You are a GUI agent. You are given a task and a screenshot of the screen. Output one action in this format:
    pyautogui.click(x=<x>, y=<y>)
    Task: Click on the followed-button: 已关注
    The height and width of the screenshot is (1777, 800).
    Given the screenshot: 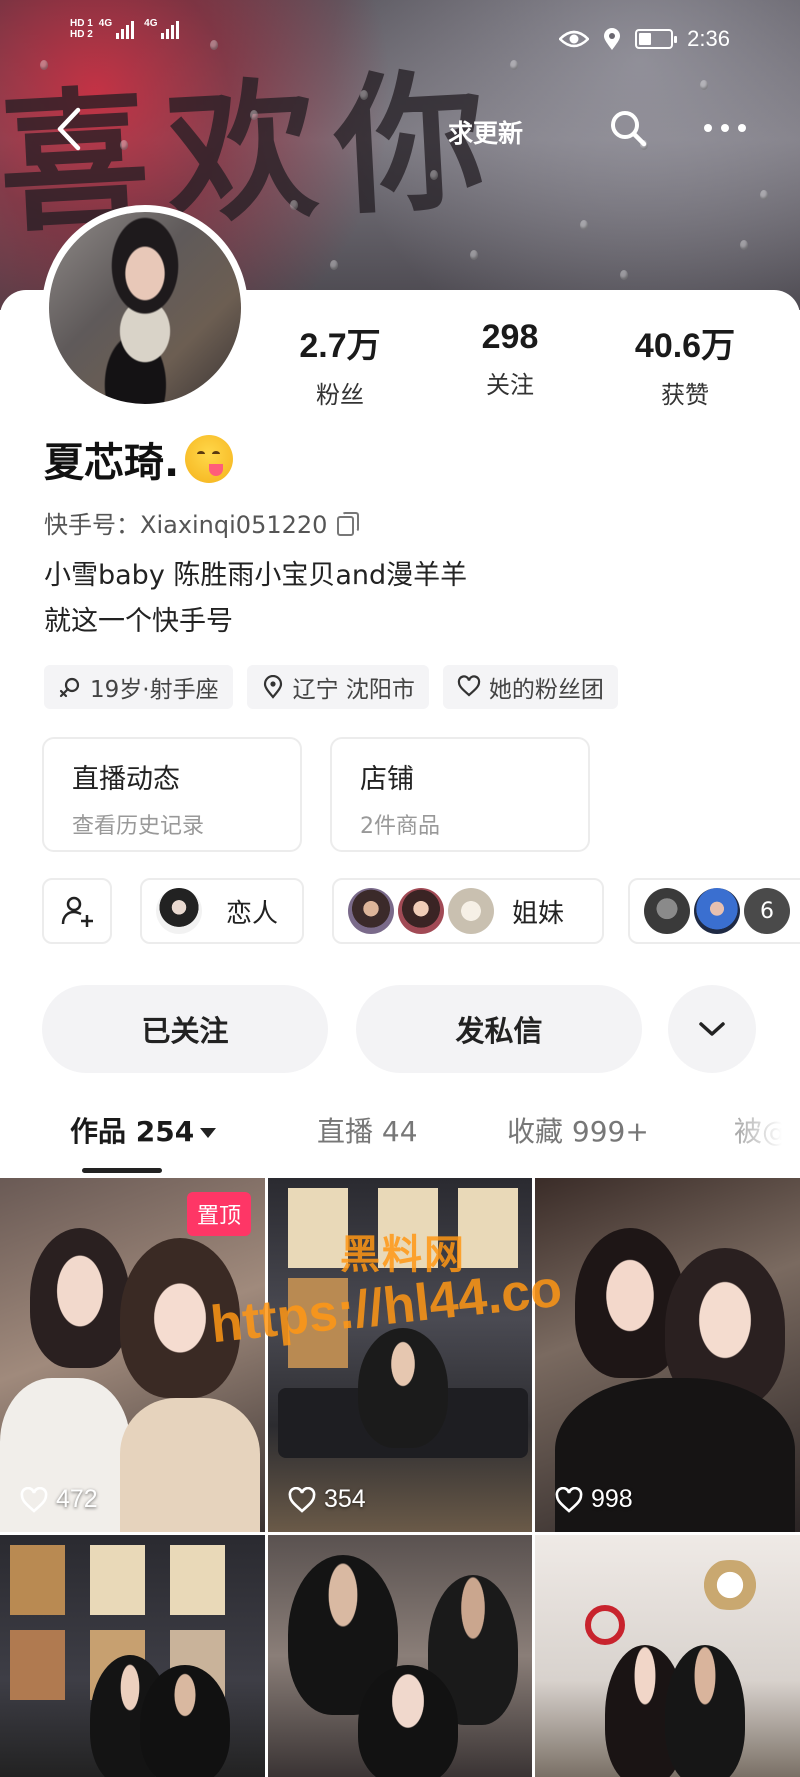 What is the action you would take?
    pyautogui.click(x=185, y=1029)
    